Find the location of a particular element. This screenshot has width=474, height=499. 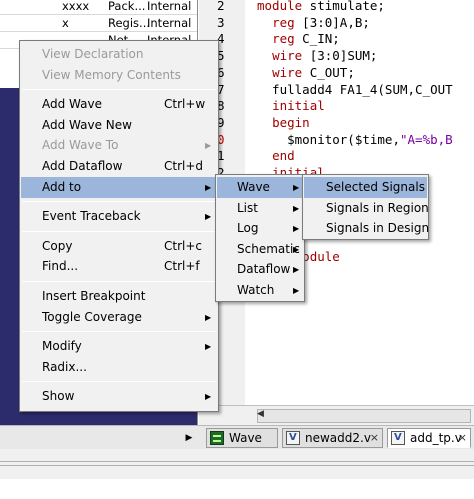

tab-add-tp-v: add_tp.v× is located at coordinates (429, 438).